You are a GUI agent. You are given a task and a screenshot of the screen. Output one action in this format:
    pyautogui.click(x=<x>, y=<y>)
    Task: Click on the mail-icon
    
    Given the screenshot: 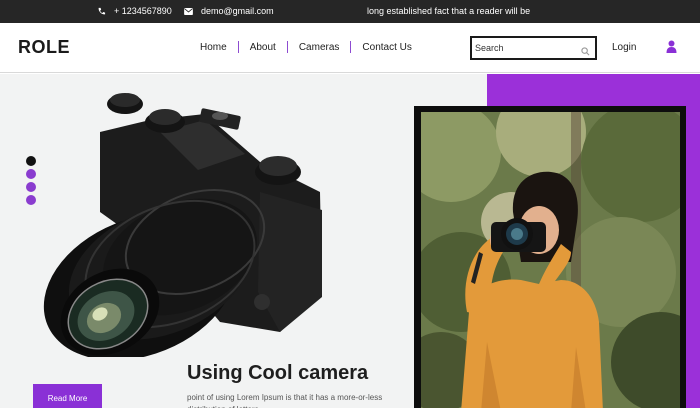 What is the action you would take?
    pyautogui.click(x=188, y=11)
    